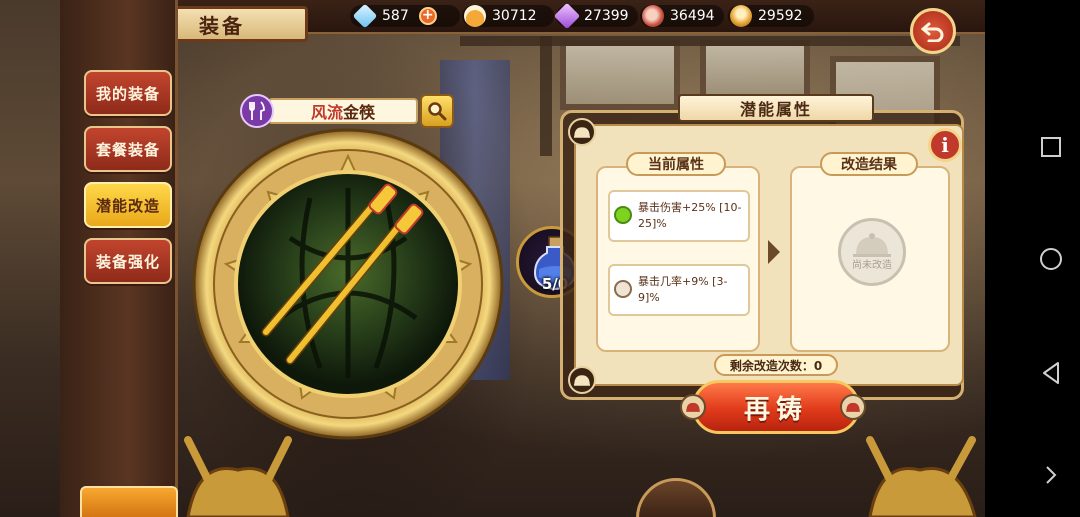 This screenshot has height=517, width=1080. I want to click on sidebar-item-set-equipment: 套餐装备, so click(128, 149).